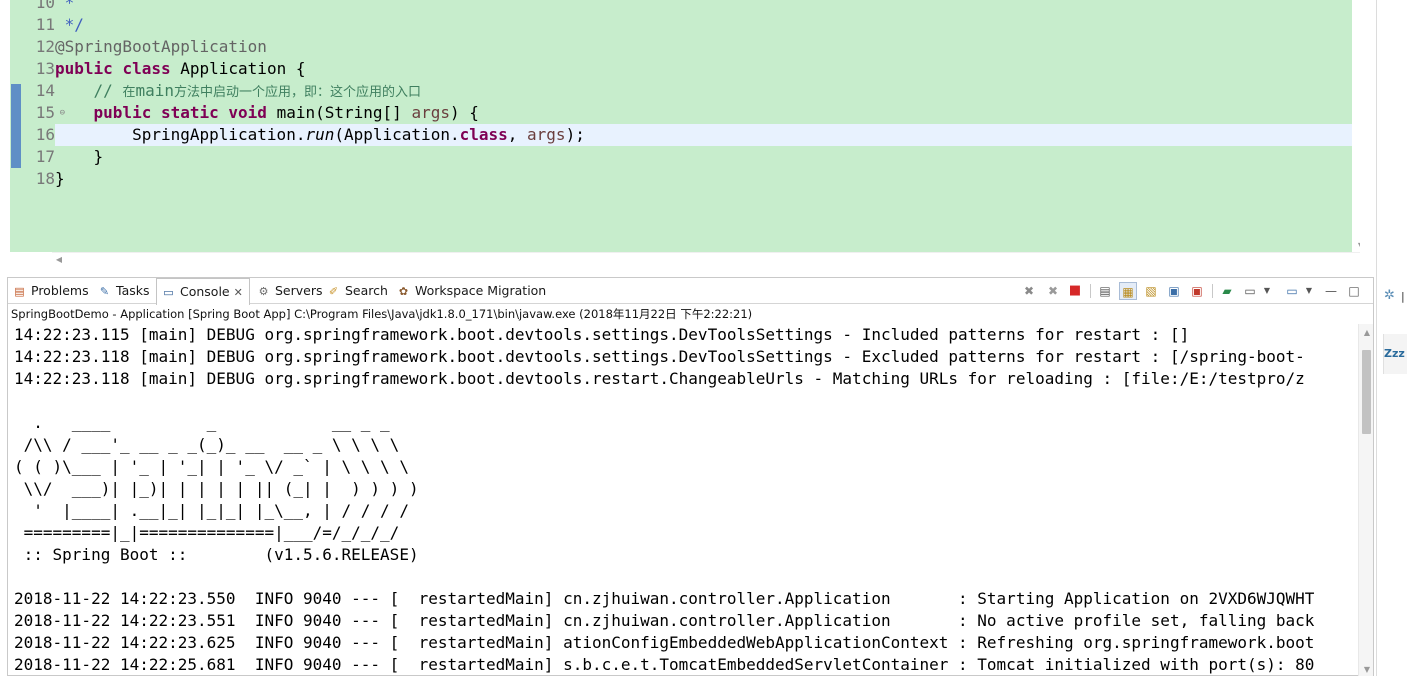 This screenshot has width=1407, height=676. What do you see at coordinates (168, 292) in the screenshot?
I see `console-icon: ▭` at bounding box center [168, 292].